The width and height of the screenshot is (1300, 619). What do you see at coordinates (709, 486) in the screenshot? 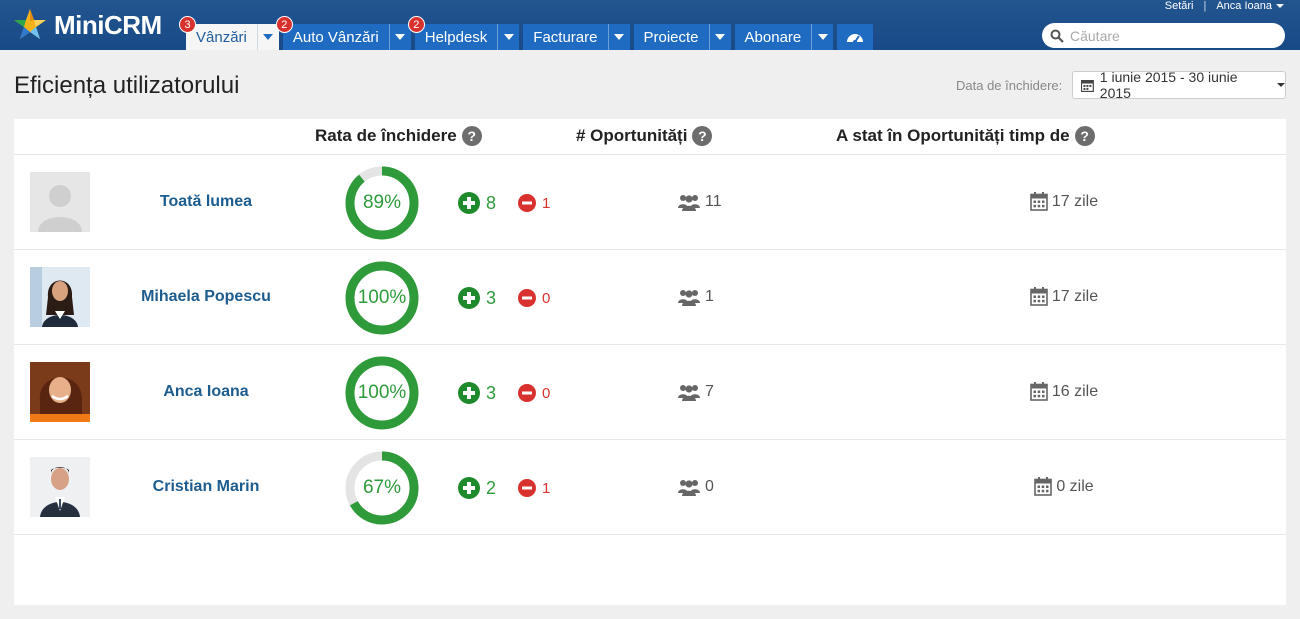
I see `opportunities-number: 0` at bounding box center [709, 486].